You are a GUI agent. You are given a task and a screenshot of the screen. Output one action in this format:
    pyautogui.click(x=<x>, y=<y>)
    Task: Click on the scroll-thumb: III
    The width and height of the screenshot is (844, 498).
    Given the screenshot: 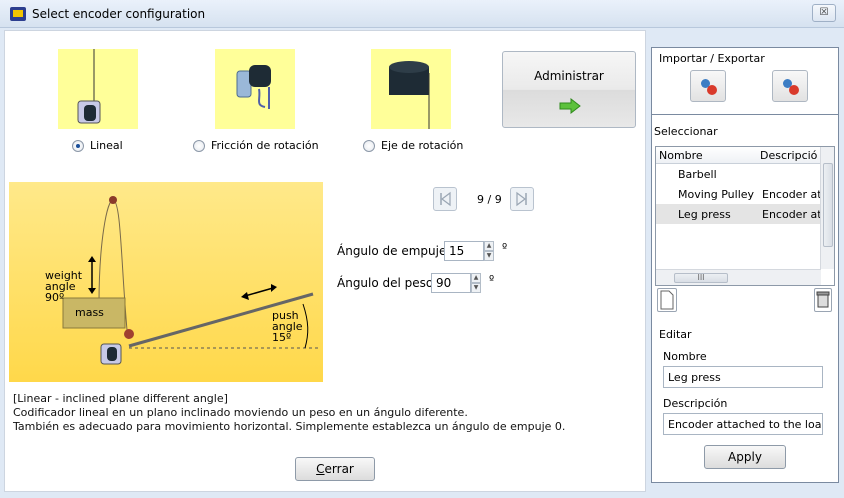 What is the action you would take?
    pyautogui.click(x=701, y=278)
    